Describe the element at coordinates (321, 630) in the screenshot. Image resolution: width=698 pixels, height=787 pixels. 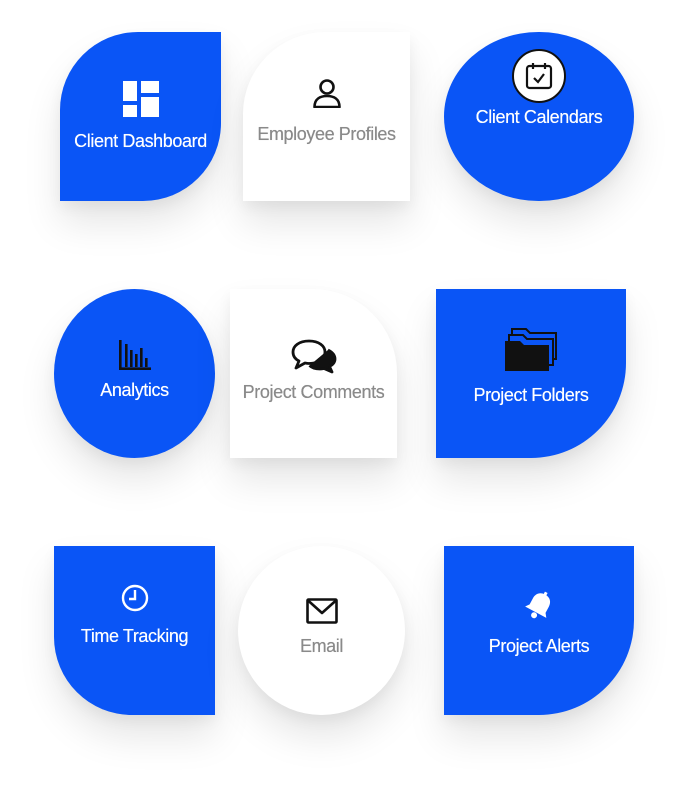
I see `tile-email: Email` at that location.